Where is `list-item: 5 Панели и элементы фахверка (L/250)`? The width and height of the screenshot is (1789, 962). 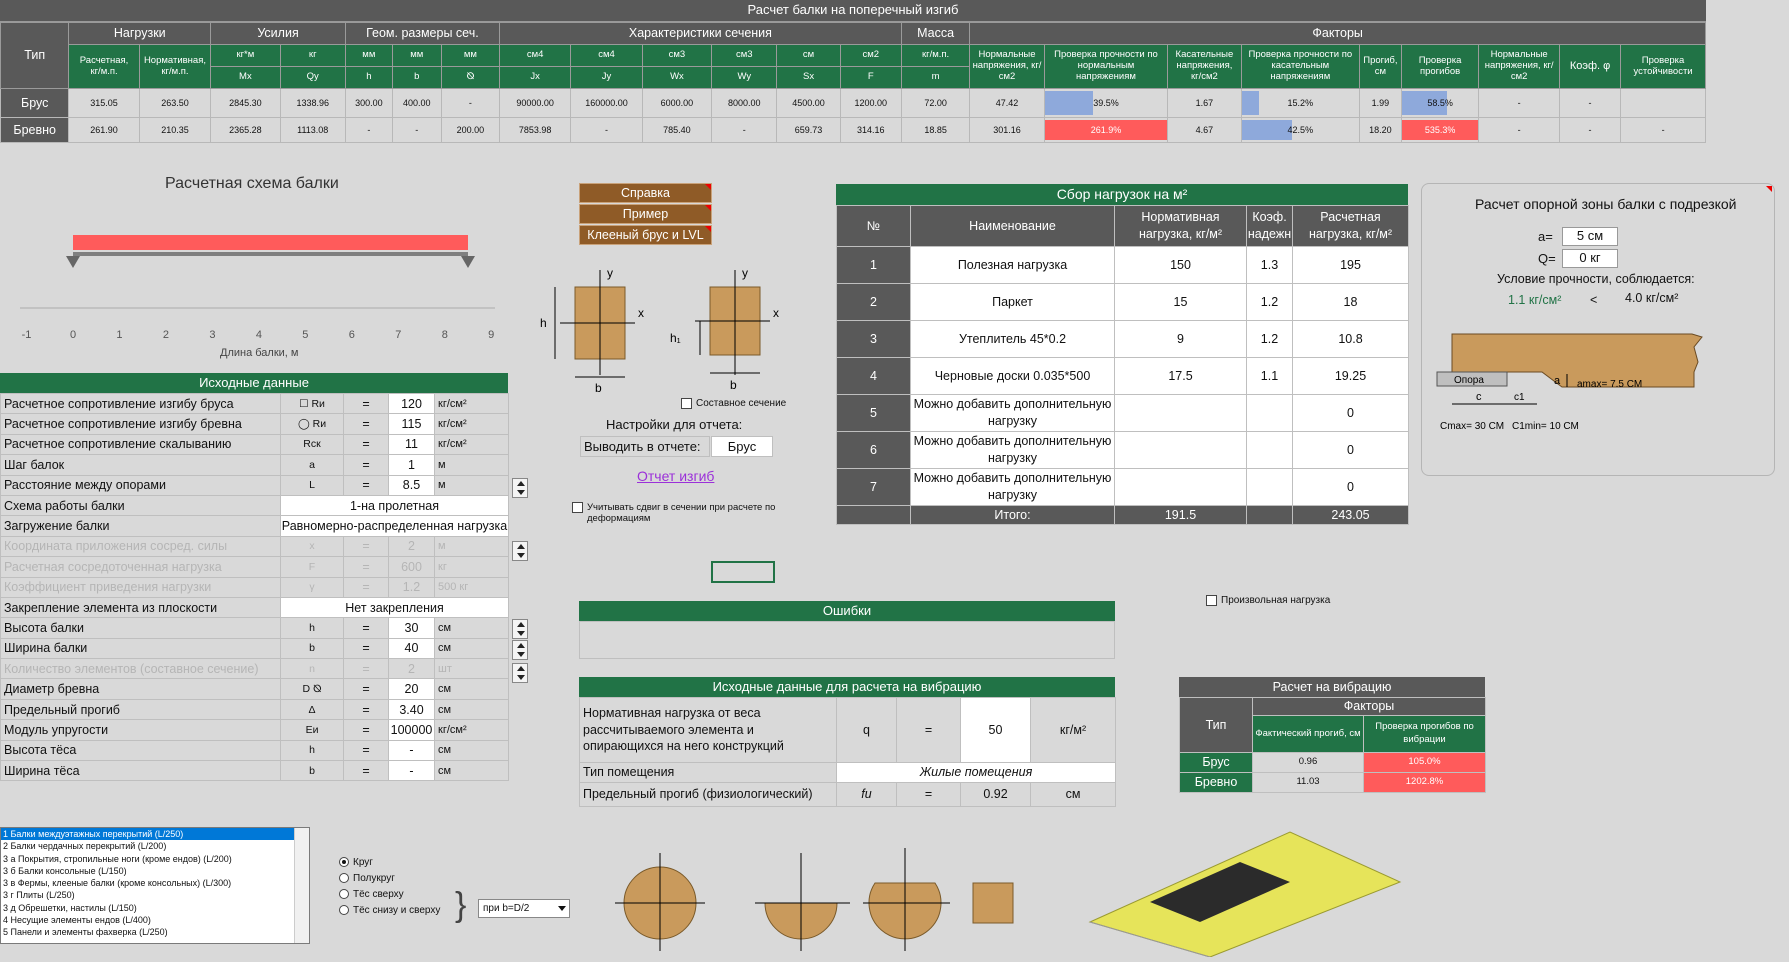 list-item: 5 Панели и элементы фахверка (L/250) is located at coordinates (148, 932).